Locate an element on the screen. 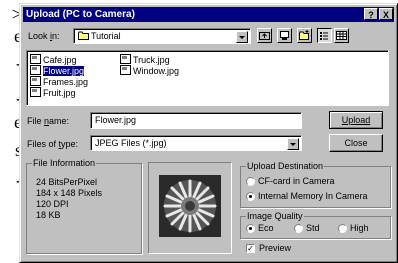  title-bar: Upload (PC to Camera) ? X is located at coordinates (208, 14).